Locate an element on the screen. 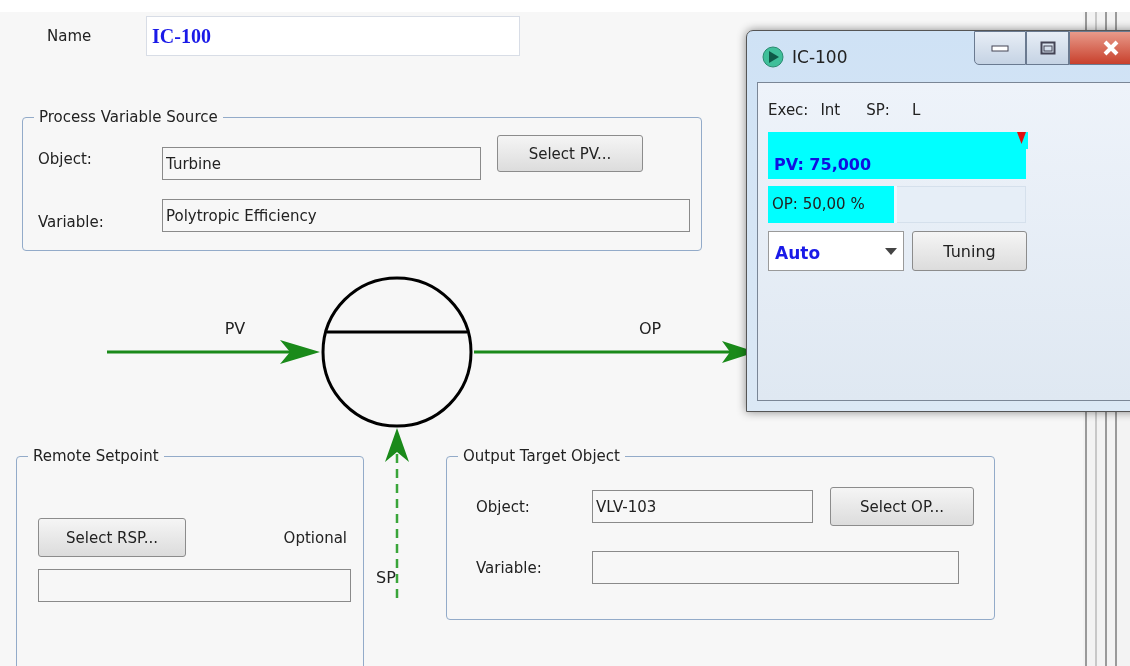 Image resolution: width=1130 pixels, height=666 pixels. sp-label: SP: is located at coordinates (878, 110).